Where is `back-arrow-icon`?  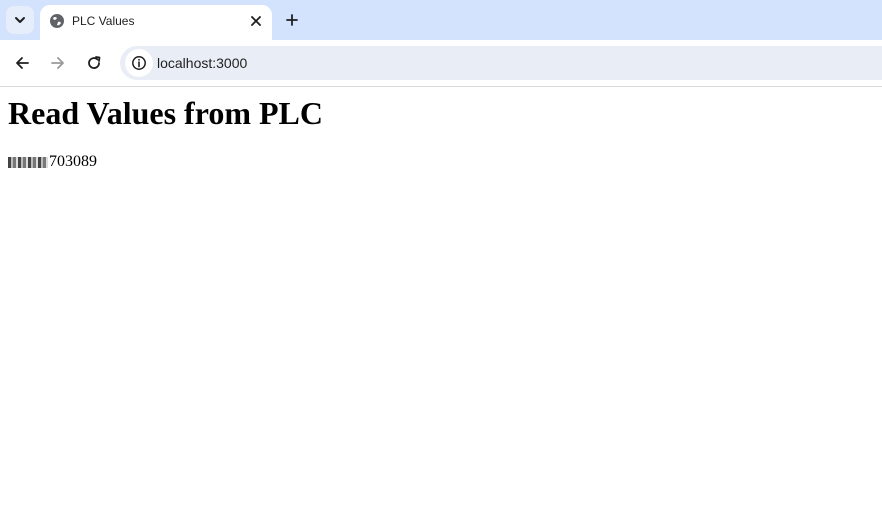
back-arrow-icon is located at coordinates (22, 63).